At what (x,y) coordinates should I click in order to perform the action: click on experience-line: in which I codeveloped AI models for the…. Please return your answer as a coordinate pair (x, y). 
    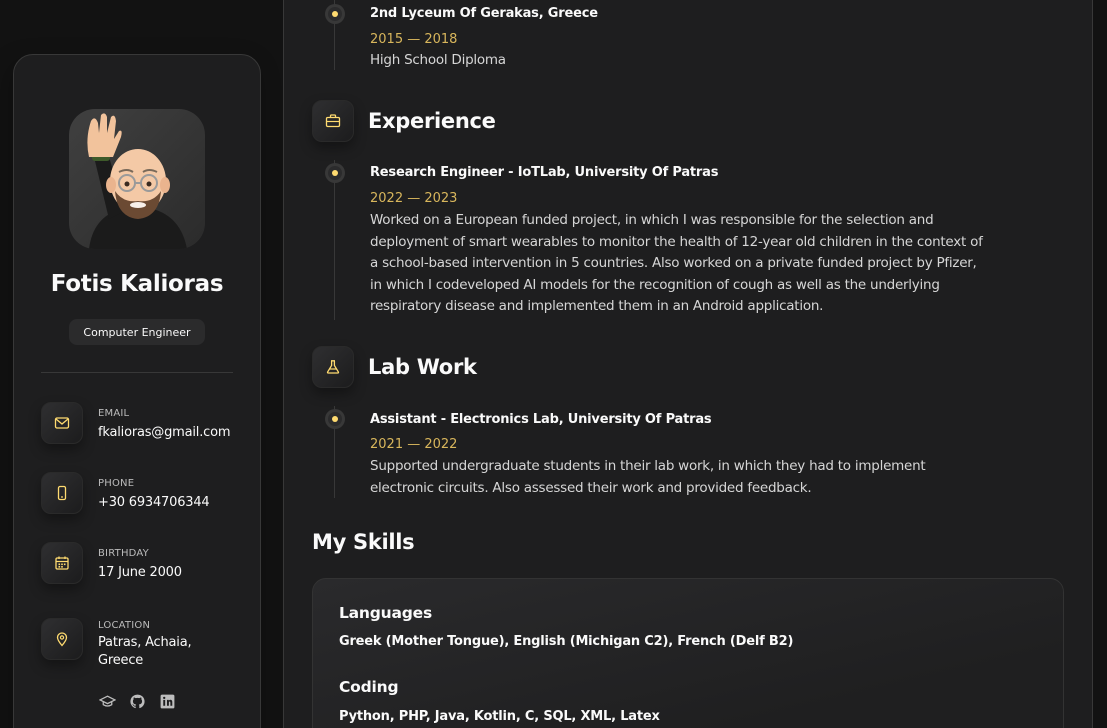
    Looking at the image, I should click on (655, 284).